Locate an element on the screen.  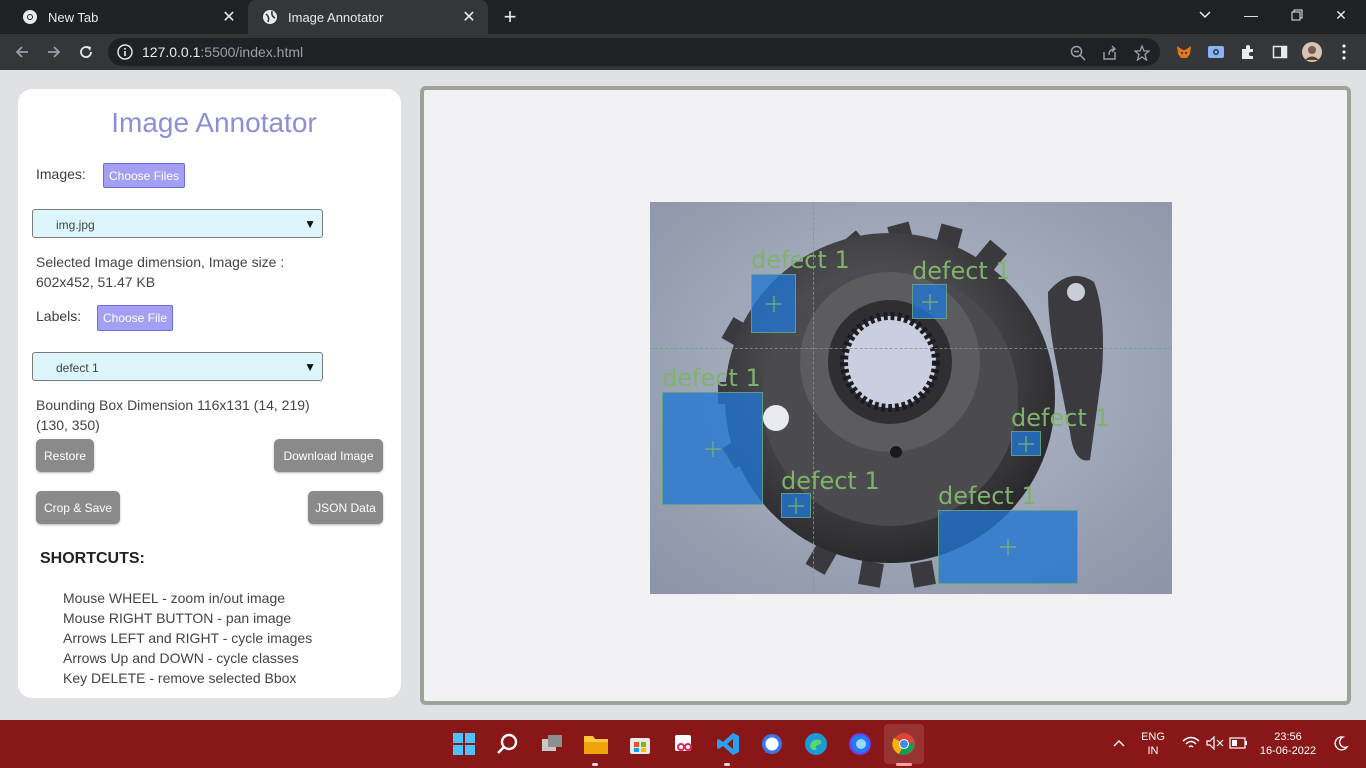
snipping-tool-icon is located at coordinates (684, 744).